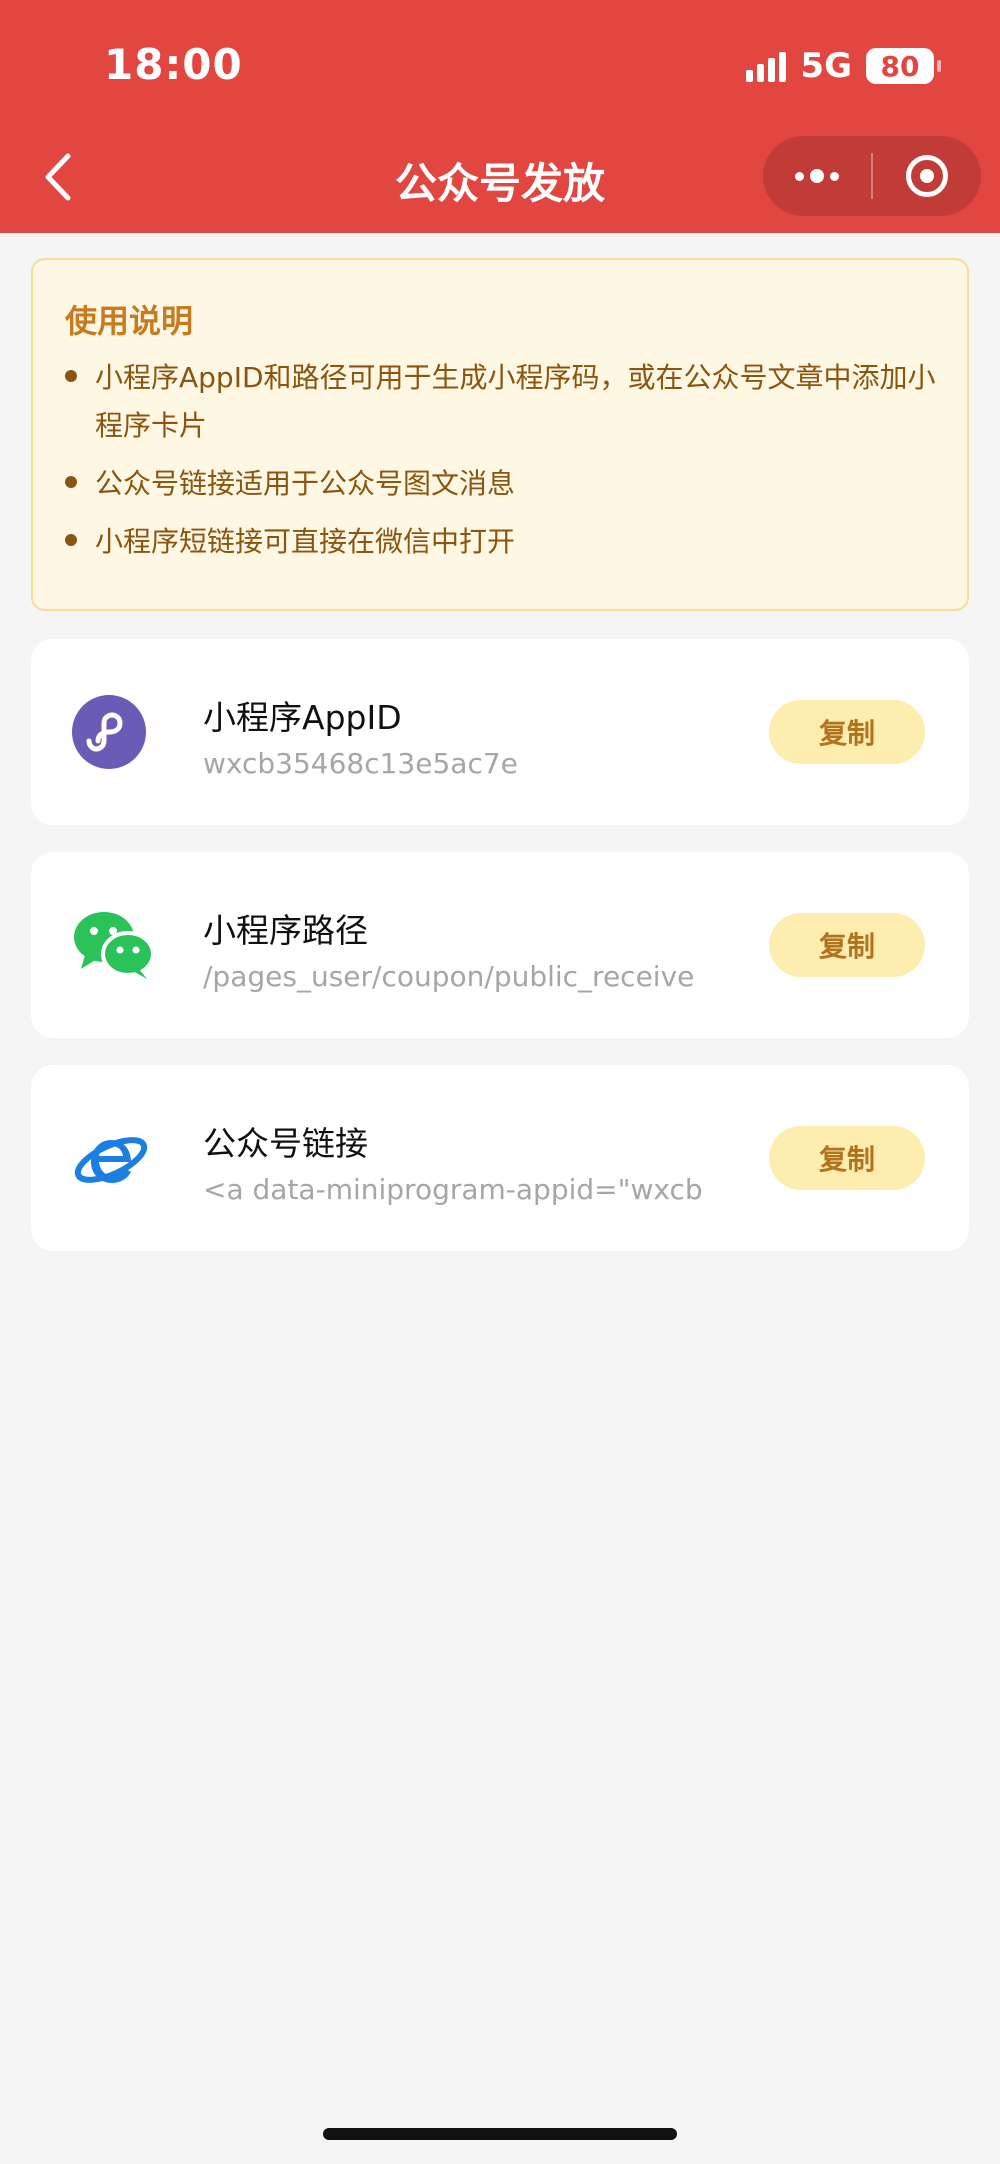 This screenshot has width=1000, height=2164. I want to click on card-link: 公众号链接 <a data-miniprogram-appid="wxcb 复制, so click(500, 1158).